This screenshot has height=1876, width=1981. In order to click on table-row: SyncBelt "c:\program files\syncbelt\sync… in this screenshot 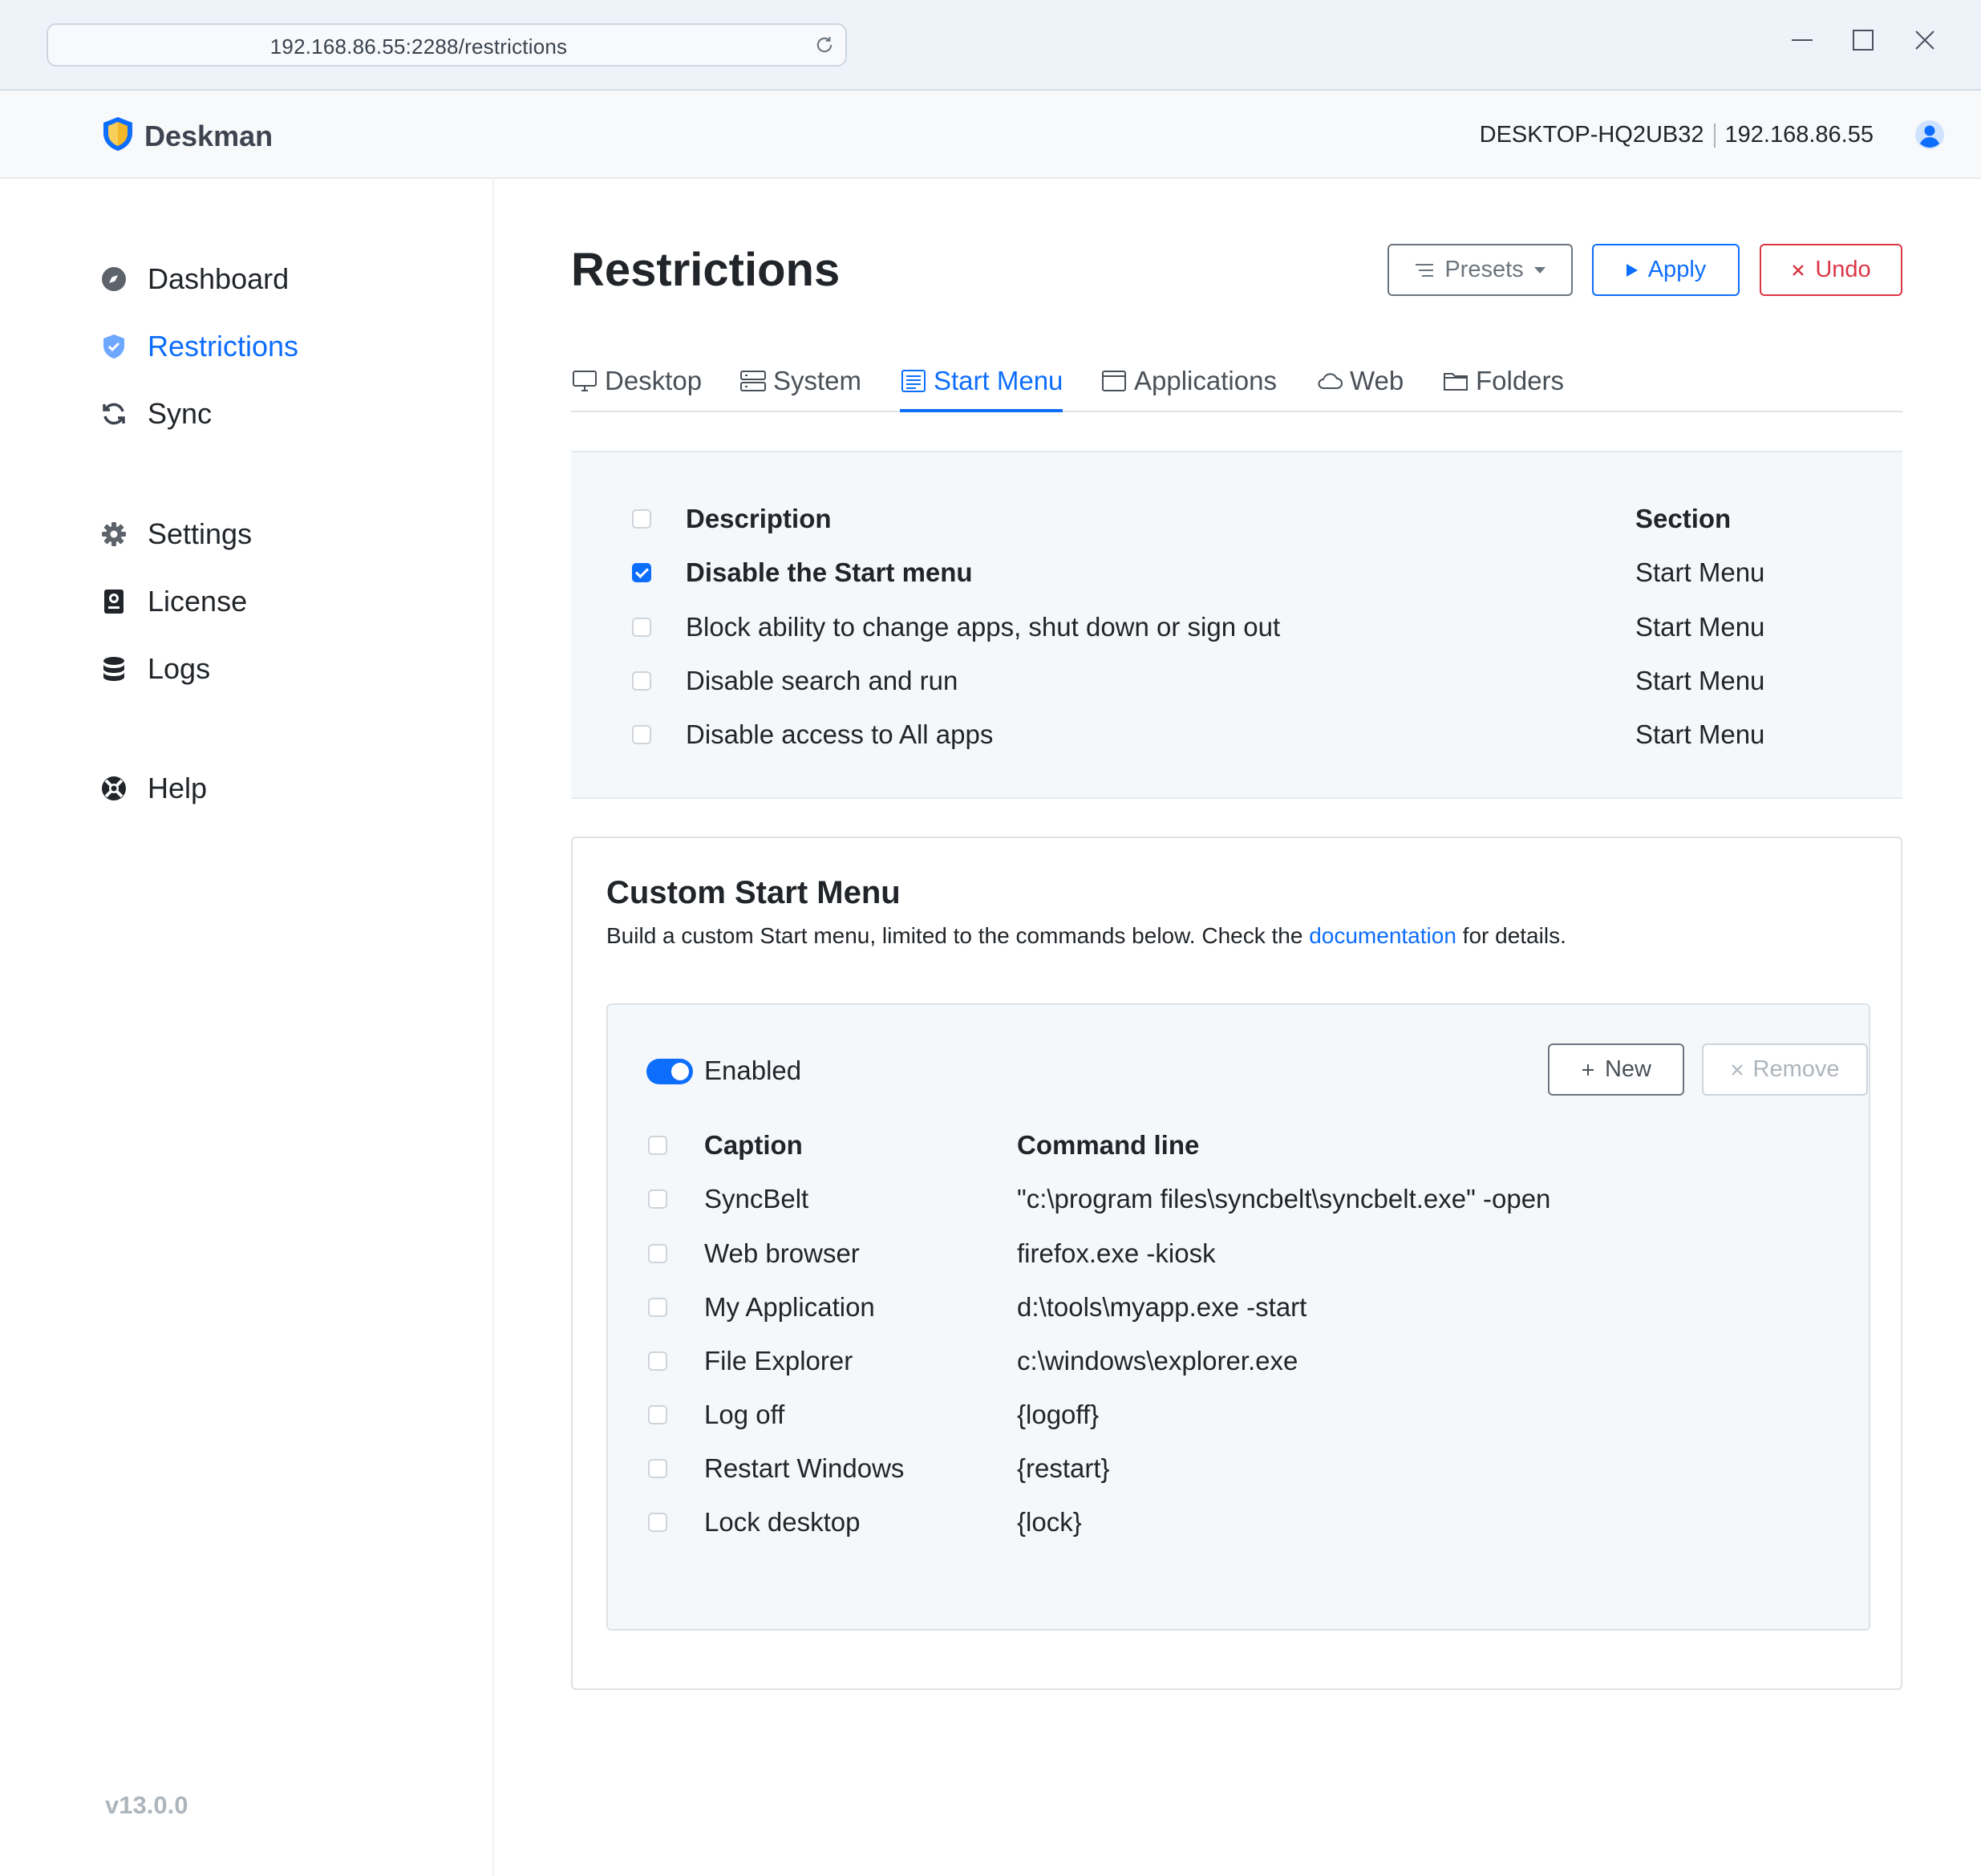, I will do `click(1239, 1199)`.